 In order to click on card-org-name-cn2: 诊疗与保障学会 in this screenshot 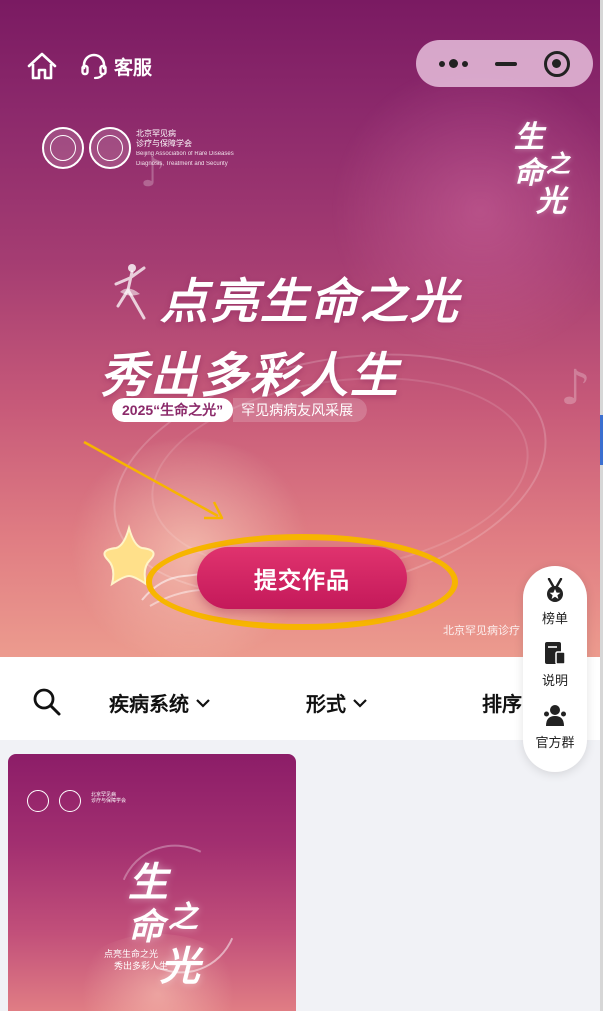, I will do `click(109, 801)`.